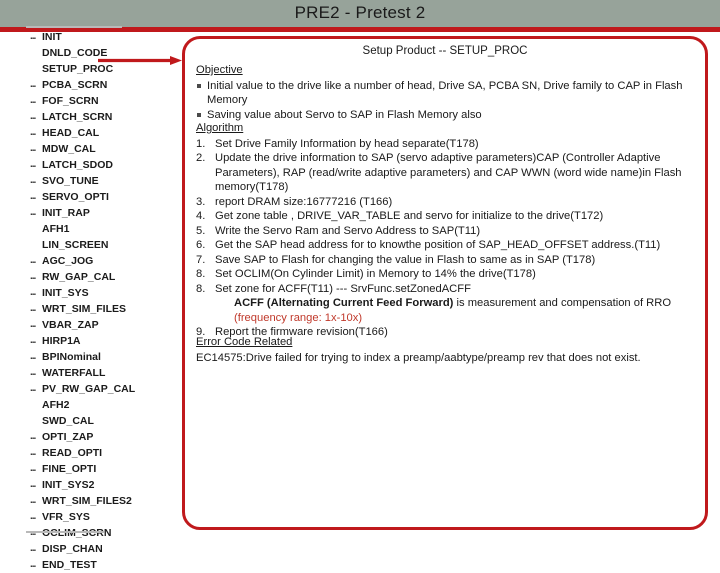  I want to click on step-number: 6., so click(201, 245).